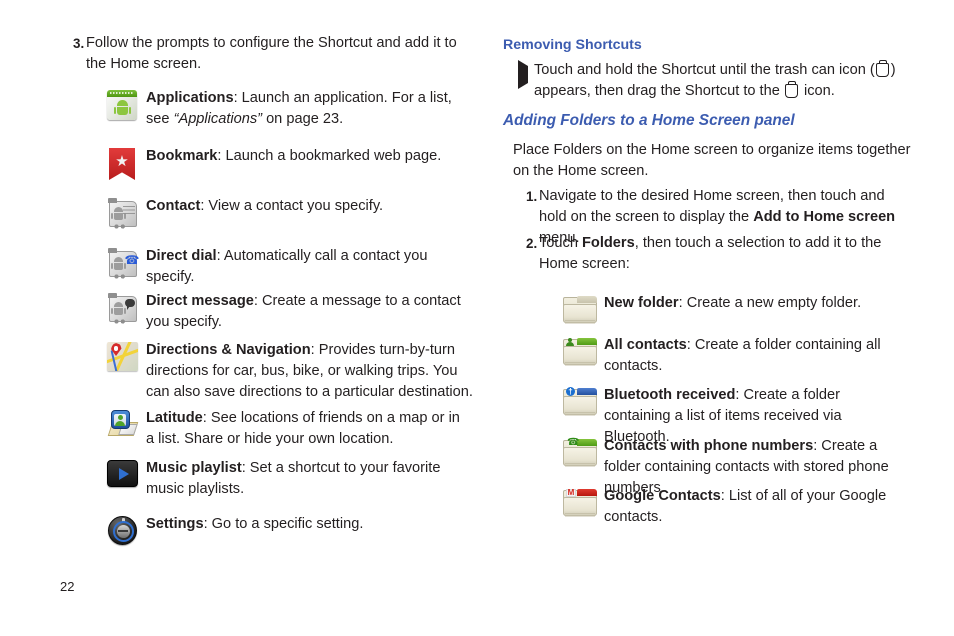 This screenshot has width=954, height=636. Describe the element at coordinates (662, 496) in the screenshot. I see `google-contacts-title: Google Contacts` at that location.